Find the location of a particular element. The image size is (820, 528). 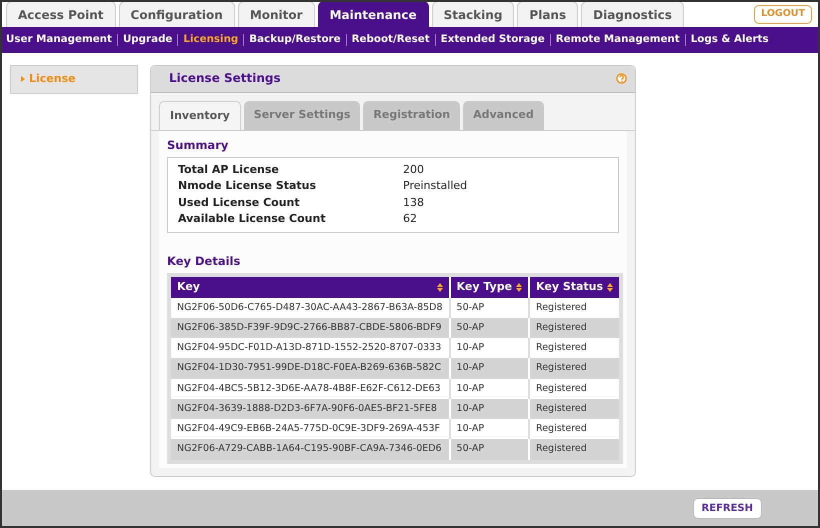

field-value: 62 is located at coordinates (410, 219).